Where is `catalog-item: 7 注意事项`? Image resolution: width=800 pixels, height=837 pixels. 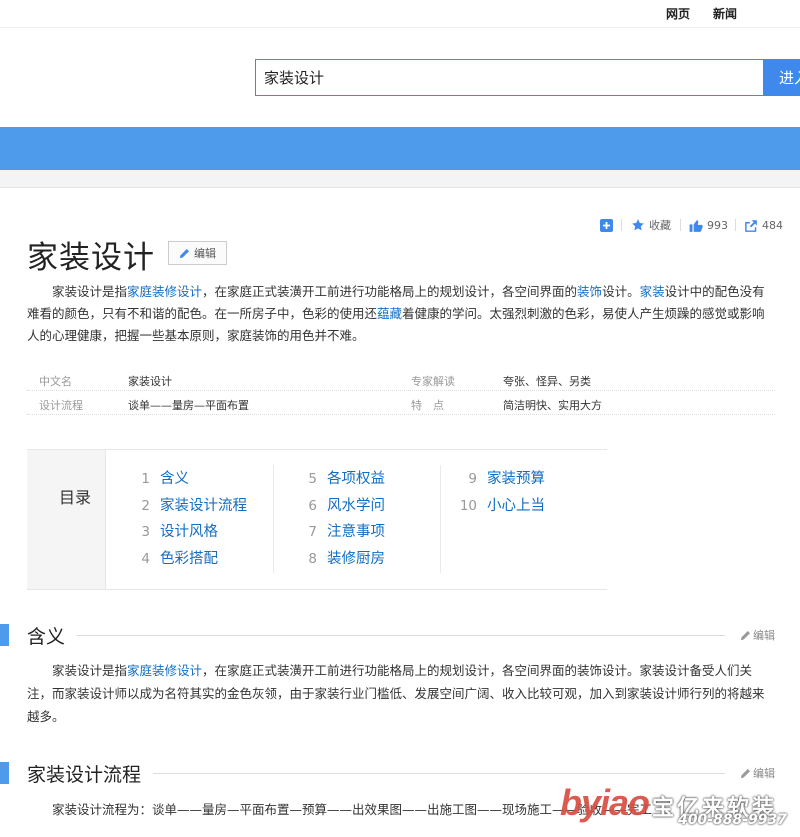
catalog-item: 7 注意事项 is located at coordinates (341, 533).